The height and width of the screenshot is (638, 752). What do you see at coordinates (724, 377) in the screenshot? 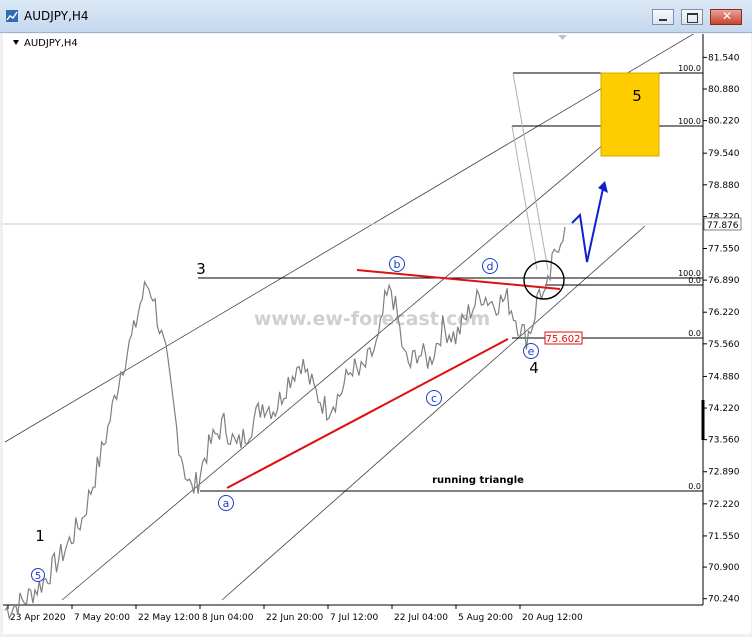
I see `price-tick-label: 74.880` at bounding box center [724, 377].